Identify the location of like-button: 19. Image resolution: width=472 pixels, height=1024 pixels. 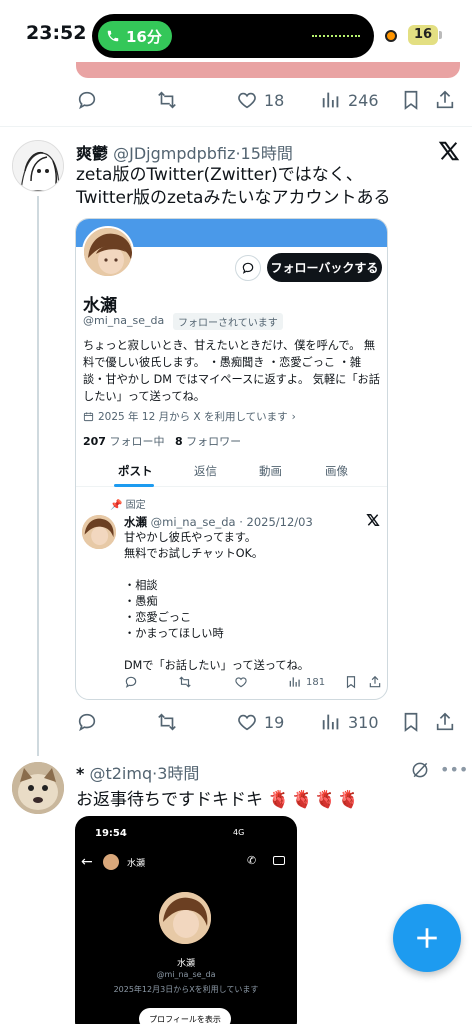
(260, 722).